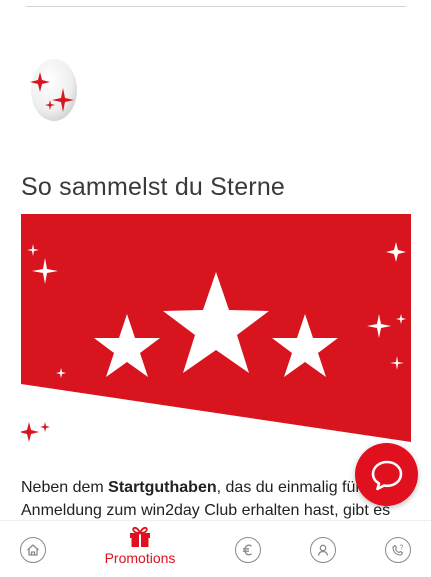 This screenshot has width=431, height=577. Describe the element at coordinates (215, 548) in the screenshot. I see `bottom-nav: Promotions ?` at that location.